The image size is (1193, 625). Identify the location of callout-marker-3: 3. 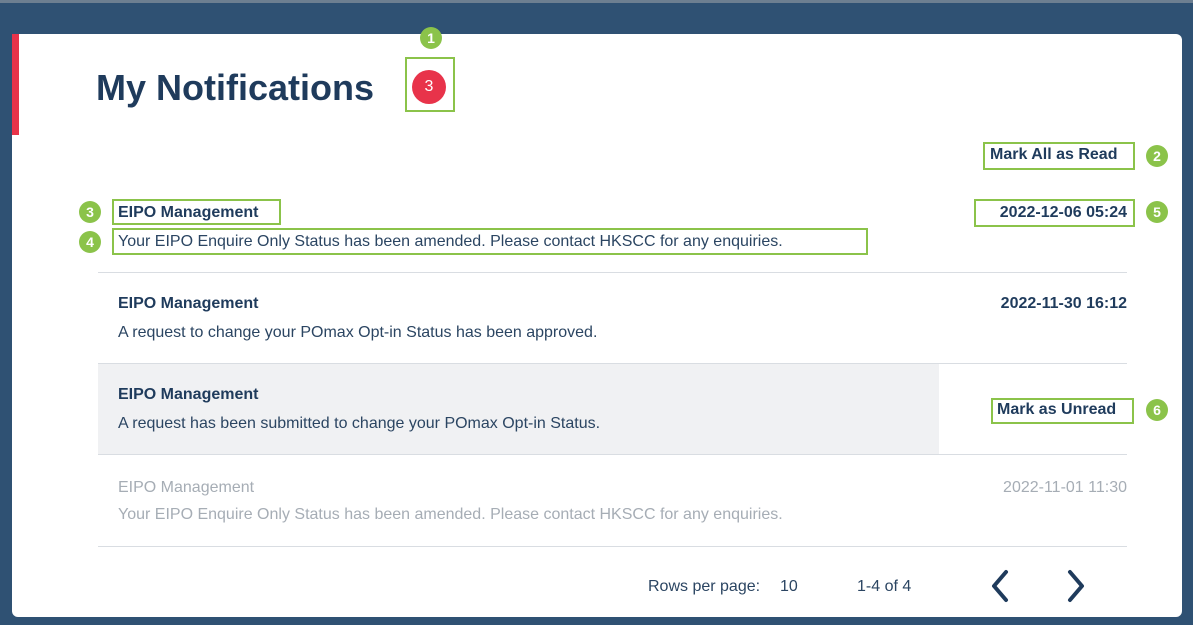
(90, 212).